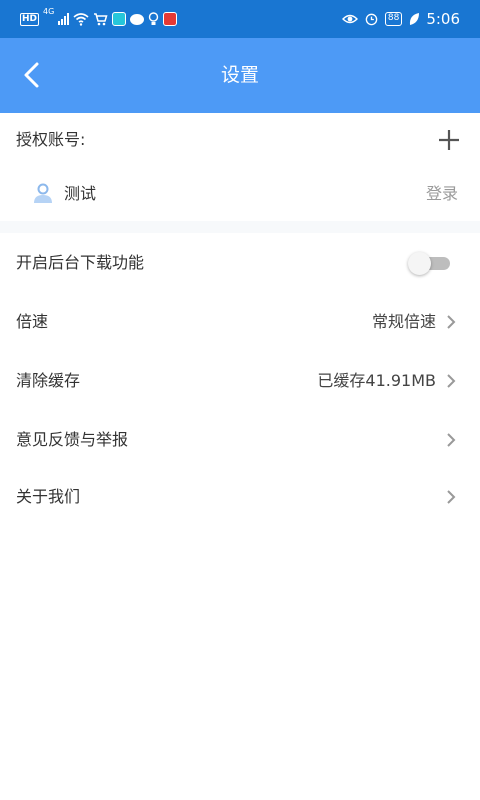 Image resolution: width=480 pixels, height=800 pixels. I want to click on user-icon, so click(43, 193).